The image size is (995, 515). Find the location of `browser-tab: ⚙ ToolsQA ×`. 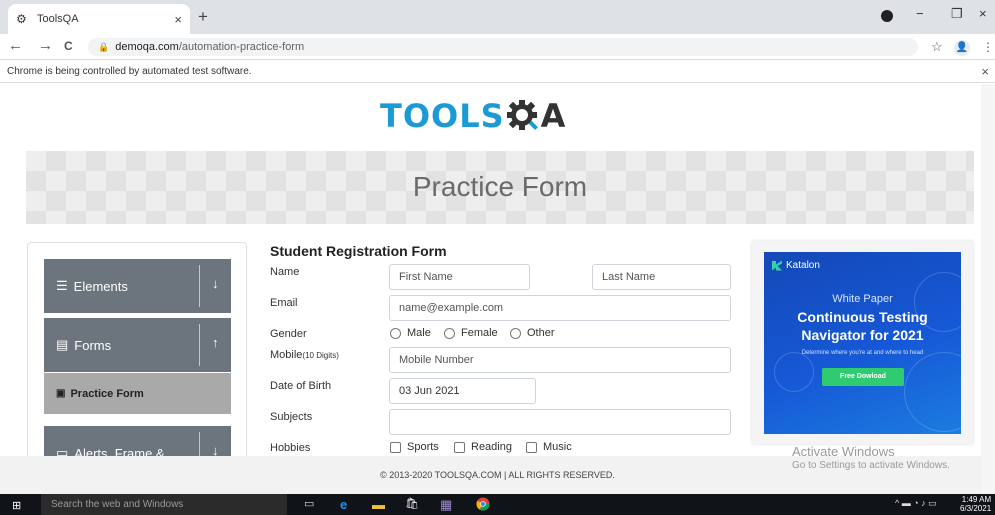

browser-tab: ⚙ ToolsQA × is located at coordinates (99, 19).